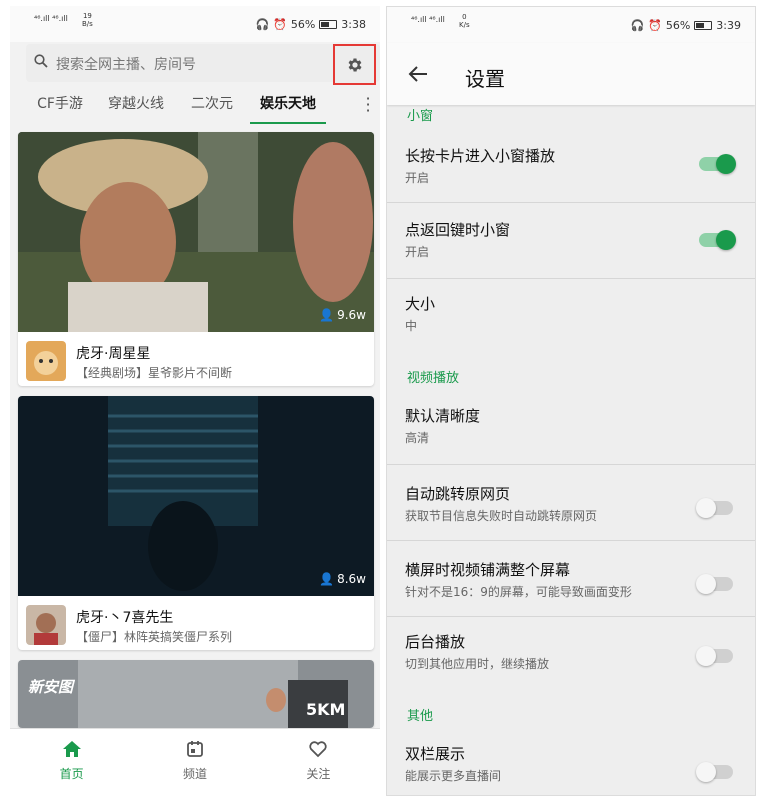  I want to click on network-speed: 19 B/s, so click(87, 20).